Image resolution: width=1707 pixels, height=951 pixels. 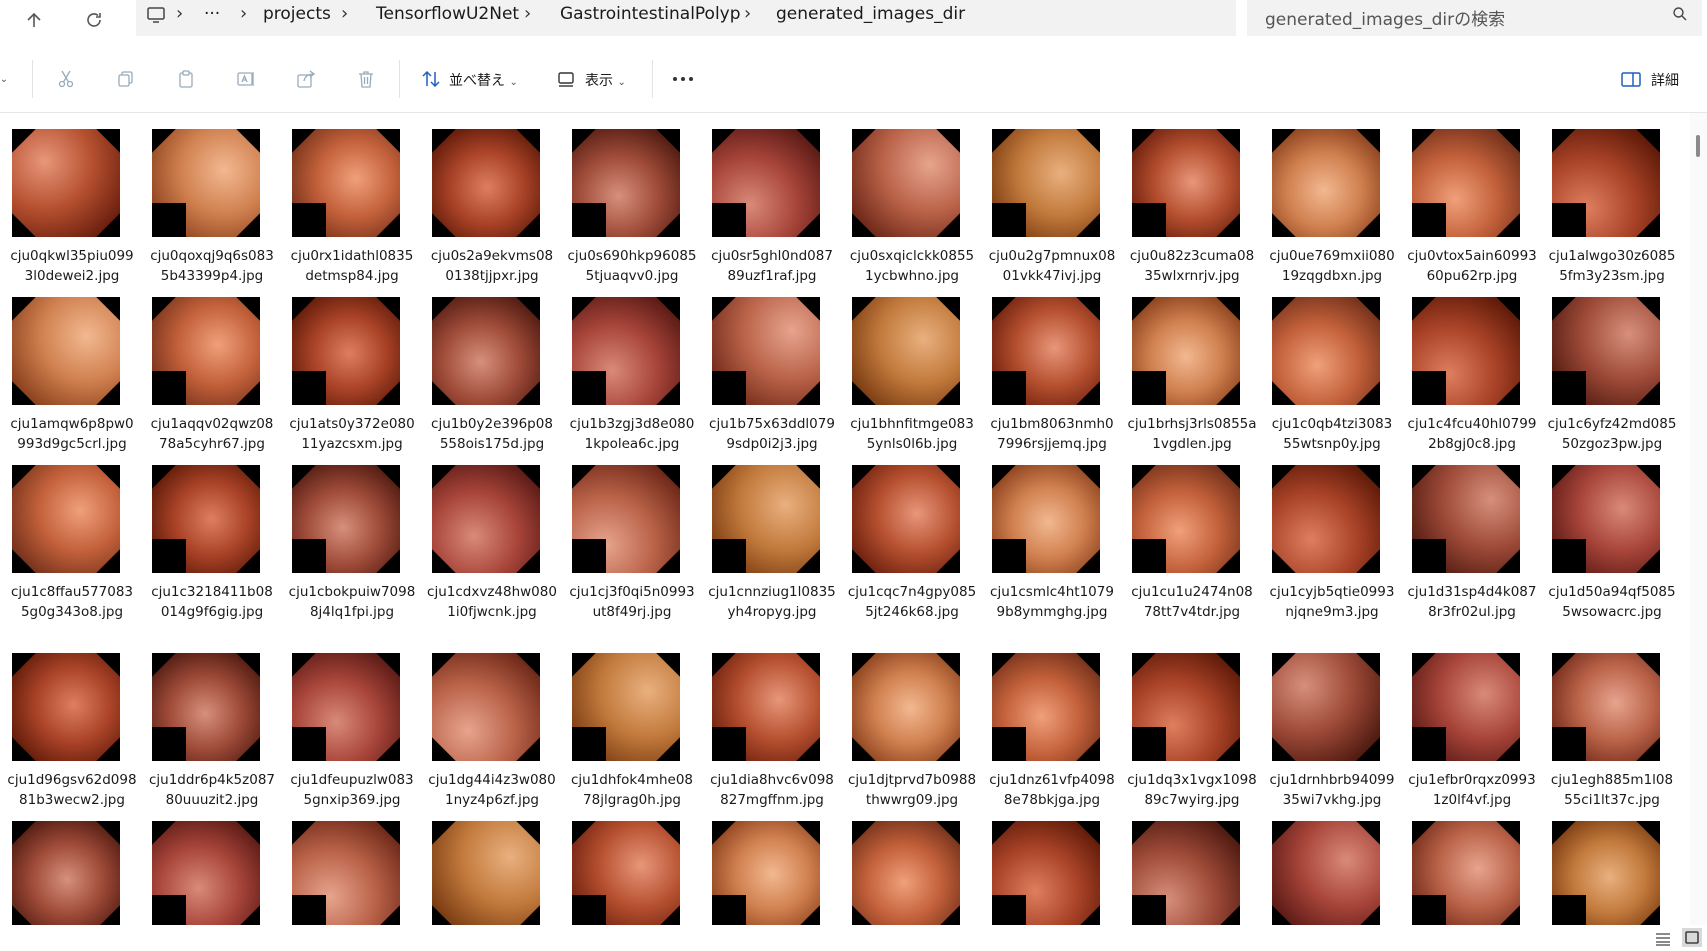 What do you see at coordinates (1665, 80) in the screenshot?
I see `details-button: 詳細` at bounding box center [1665, 80].